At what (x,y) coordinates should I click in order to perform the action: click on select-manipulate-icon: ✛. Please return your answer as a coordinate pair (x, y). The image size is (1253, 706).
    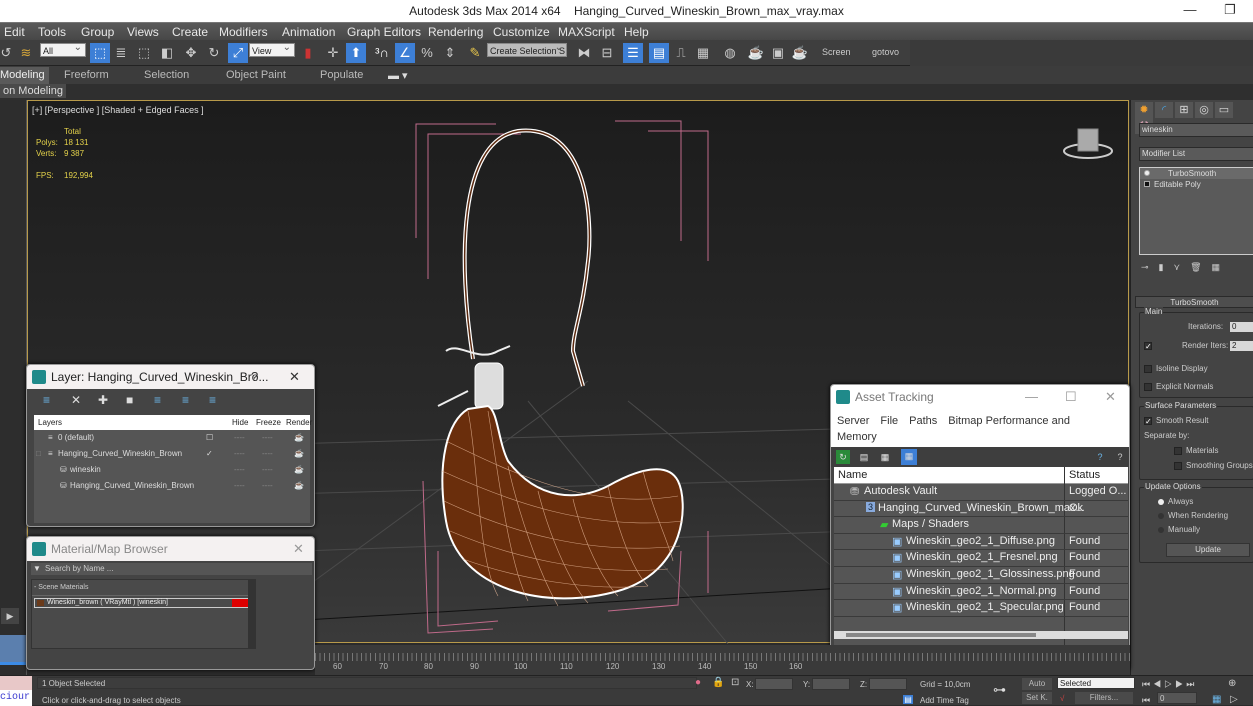
    Looking at the image, I should click on (333, 53).